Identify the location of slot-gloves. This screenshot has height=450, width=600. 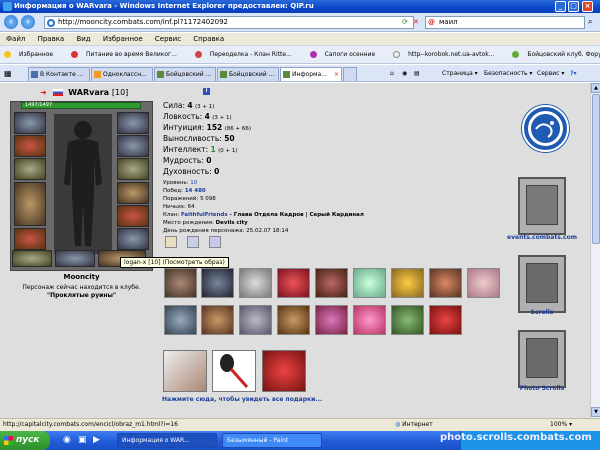
(133, 193).